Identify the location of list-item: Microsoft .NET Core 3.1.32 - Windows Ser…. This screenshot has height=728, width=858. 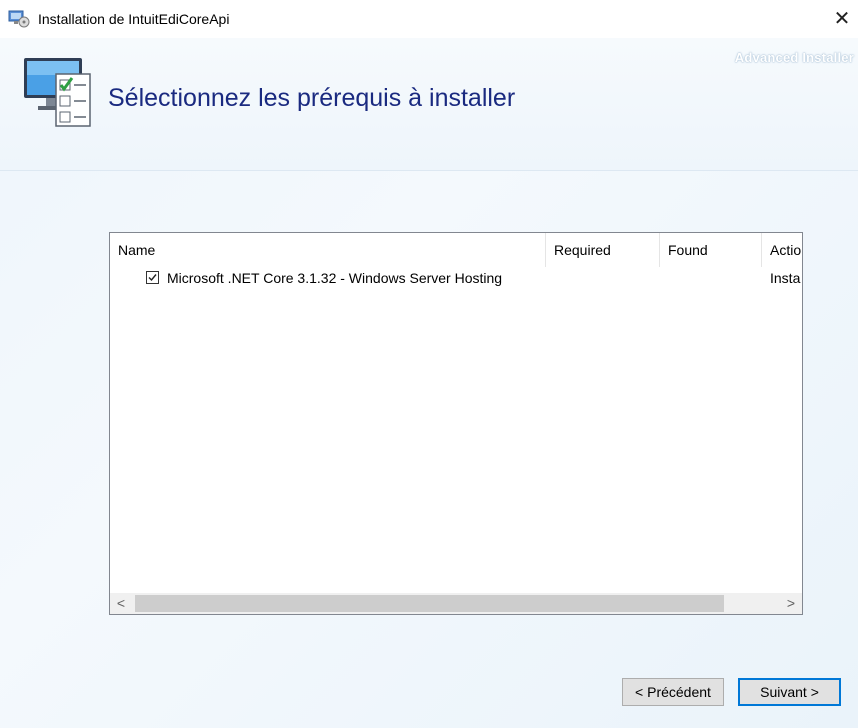
(456, 279).